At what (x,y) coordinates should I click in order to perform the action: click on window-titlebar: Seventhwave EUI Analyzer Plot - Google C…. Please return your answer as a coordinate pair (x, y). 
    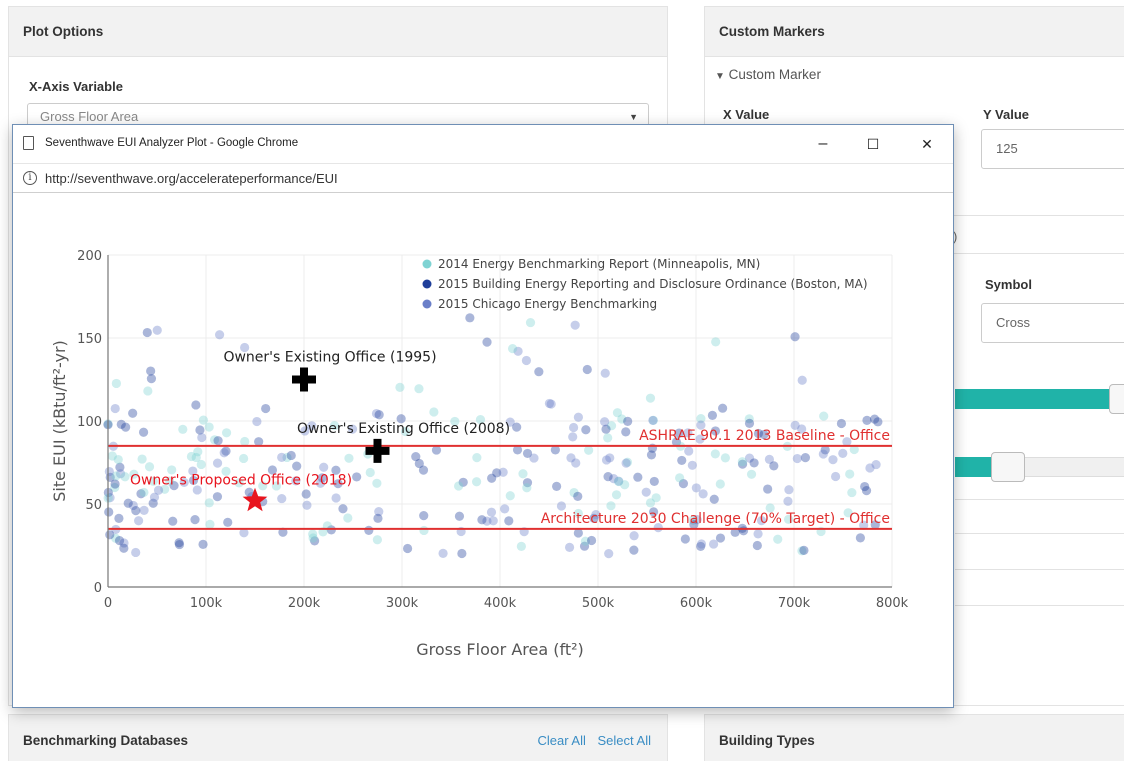
    Looking at the image, I should click on (483, 144).